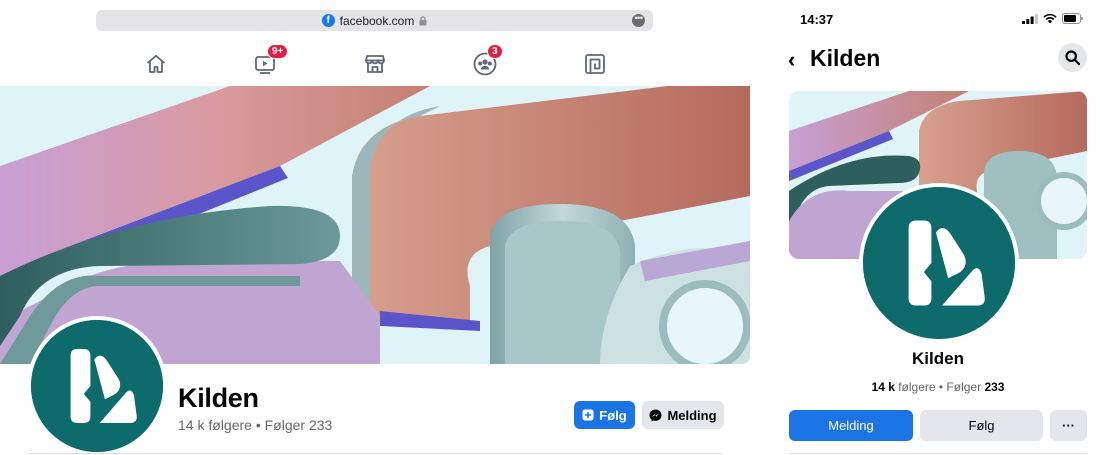 The image size is (1100, 455). I want to click on url-text: facebook.com, so click(377, 20).